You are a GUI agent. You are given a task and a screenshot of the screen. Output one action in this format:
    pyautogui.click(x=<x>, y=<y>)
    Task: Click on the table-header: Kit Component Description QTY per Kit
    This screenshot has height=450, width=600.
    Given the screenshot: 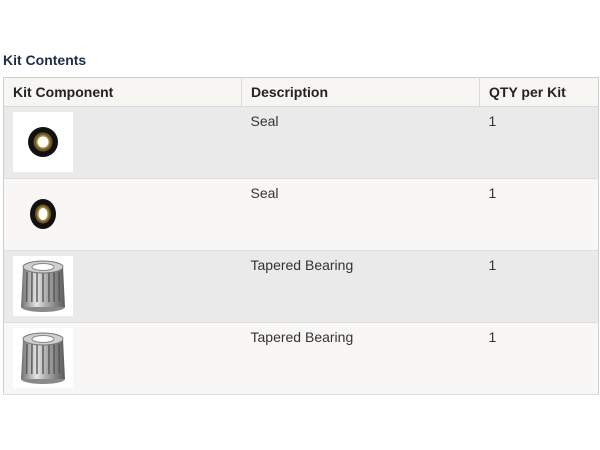 What is the action you would take?
    pyautogui.click(x=301, y=92)
    